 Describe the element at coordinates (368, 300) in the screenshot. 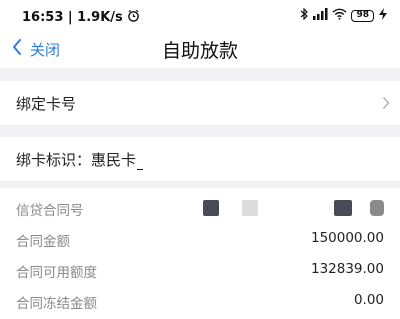

I see `frozen-amount-value: 0.00` at that location.